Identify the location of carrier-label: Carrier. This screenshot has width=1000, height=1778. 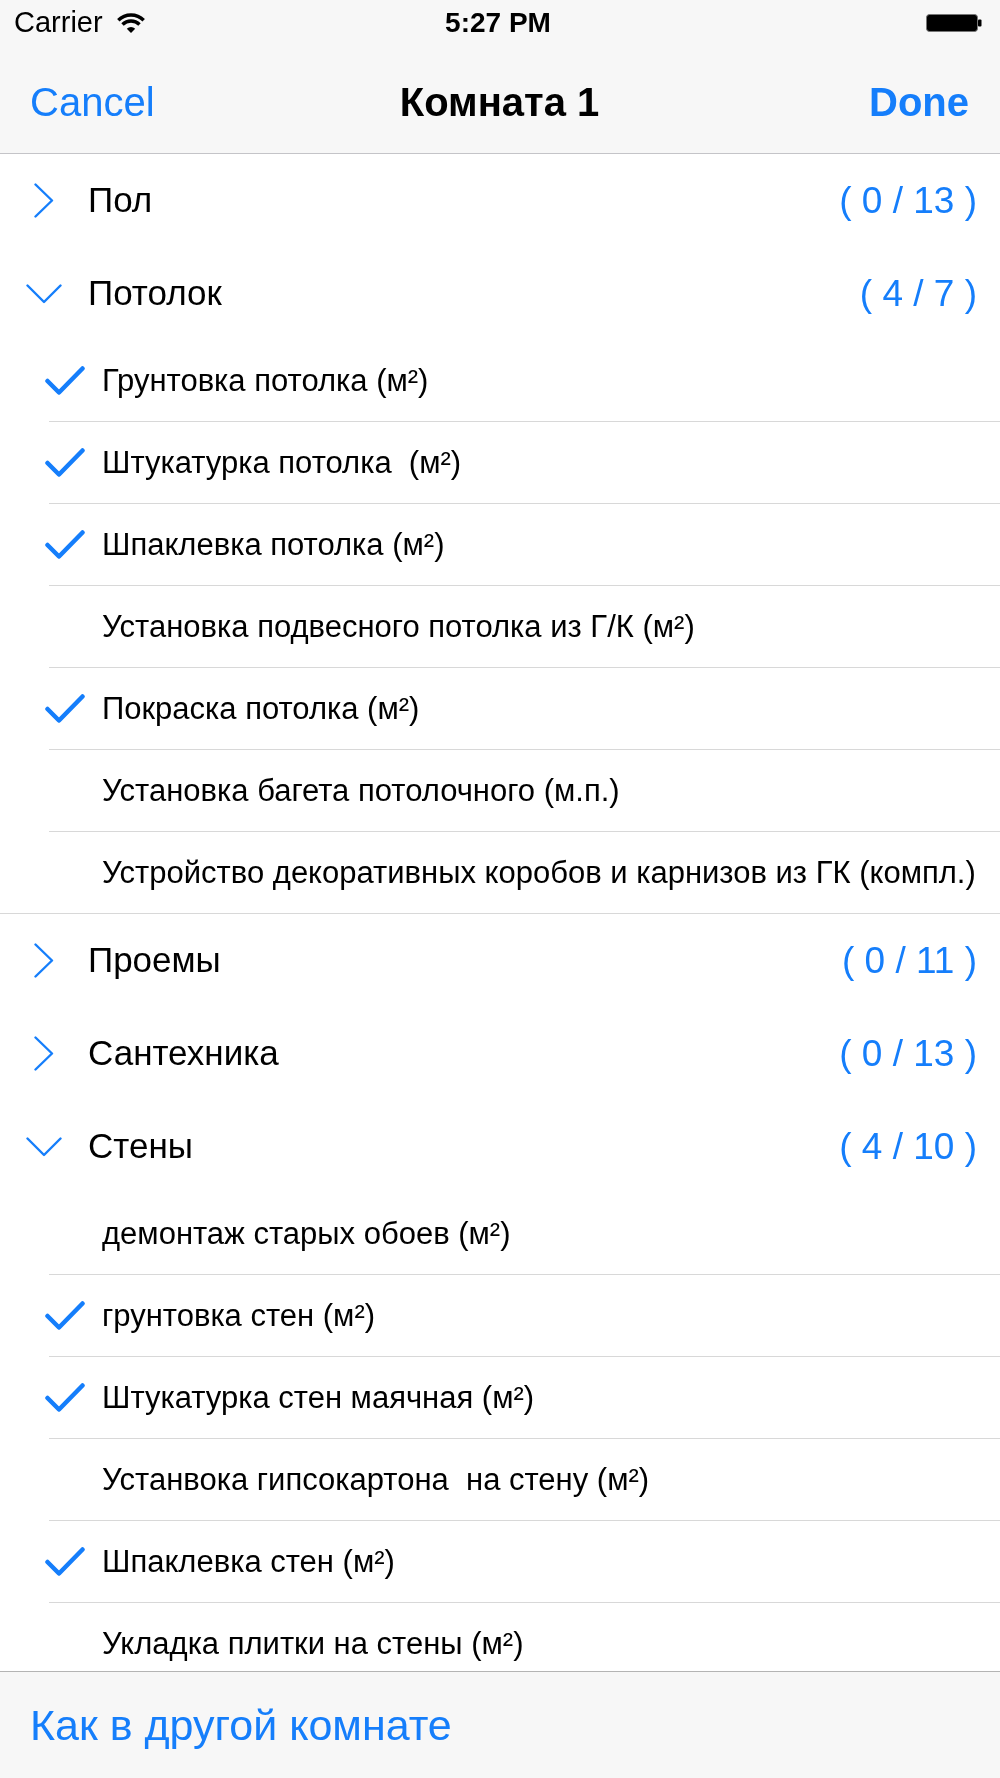
(58, 22).